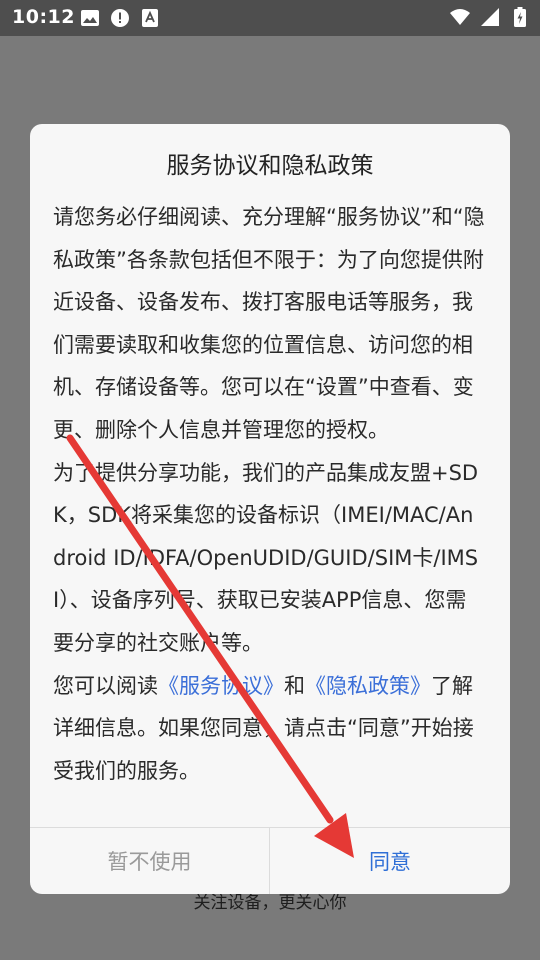 This screenshot has height=960, width=540. Describe the element at coordinates (294, 685) in the screenshot. I see `consent-and: 和` at that location.